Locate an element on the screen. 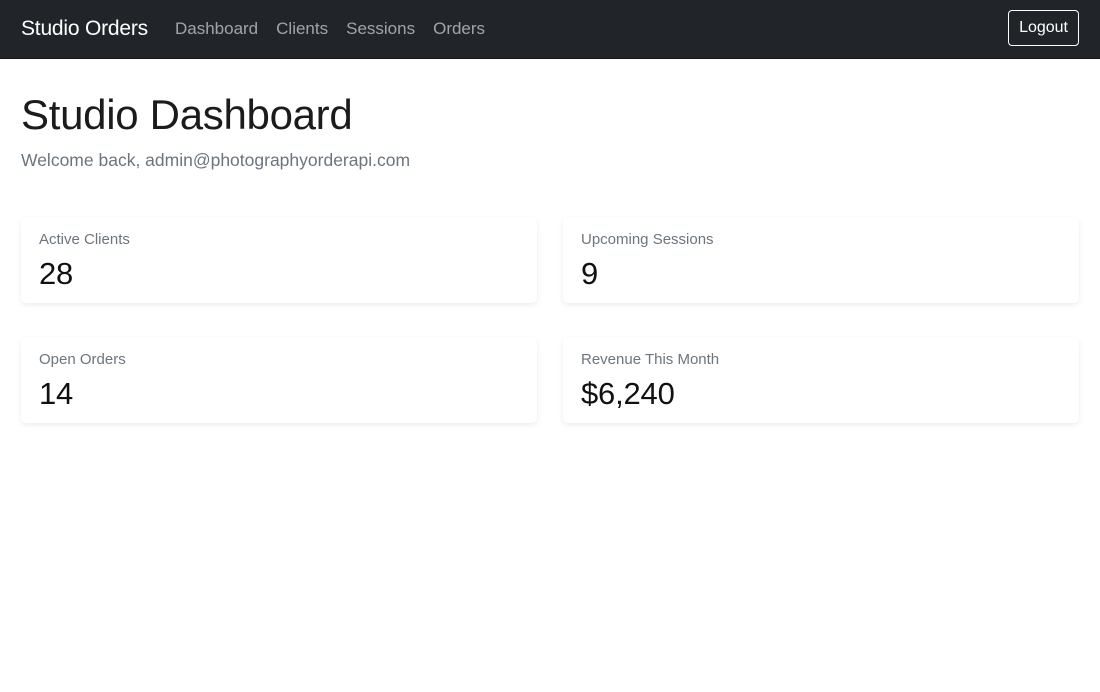 This screenshot has height=692, width=1100. brand-logo: Studio Orders is located at coordinates (84, 29).